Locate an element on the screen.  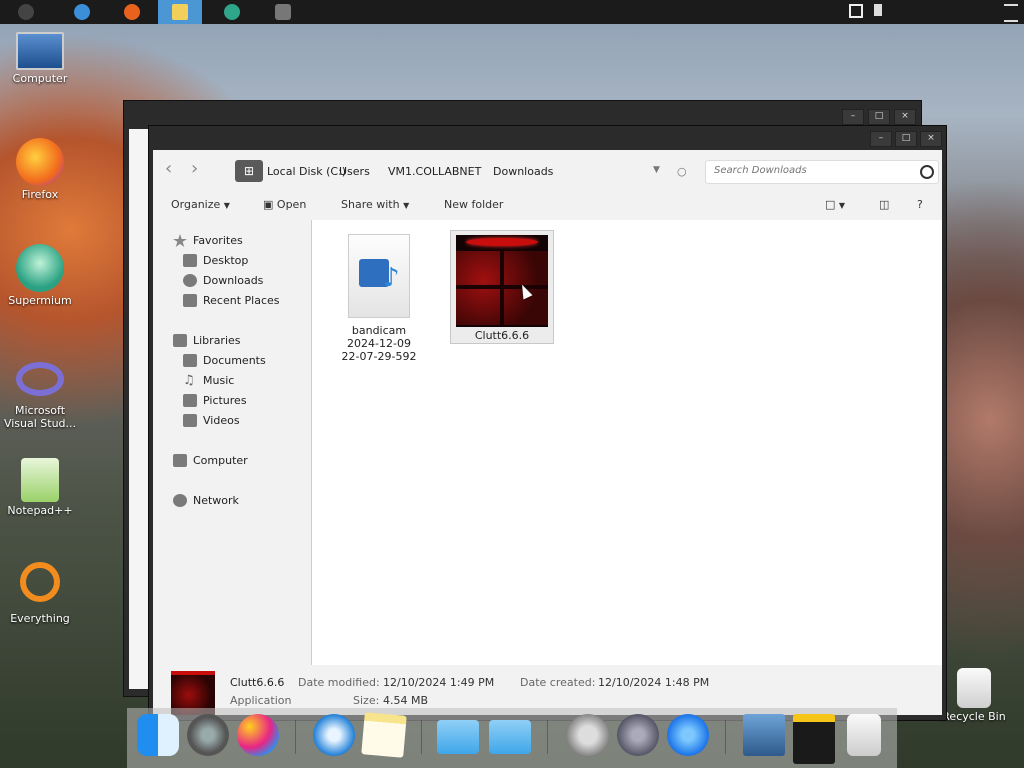
file-item-bandicam: ♪ bandicam 2024-12-09 22-07-29-592 is located at coordinates (379, 298).